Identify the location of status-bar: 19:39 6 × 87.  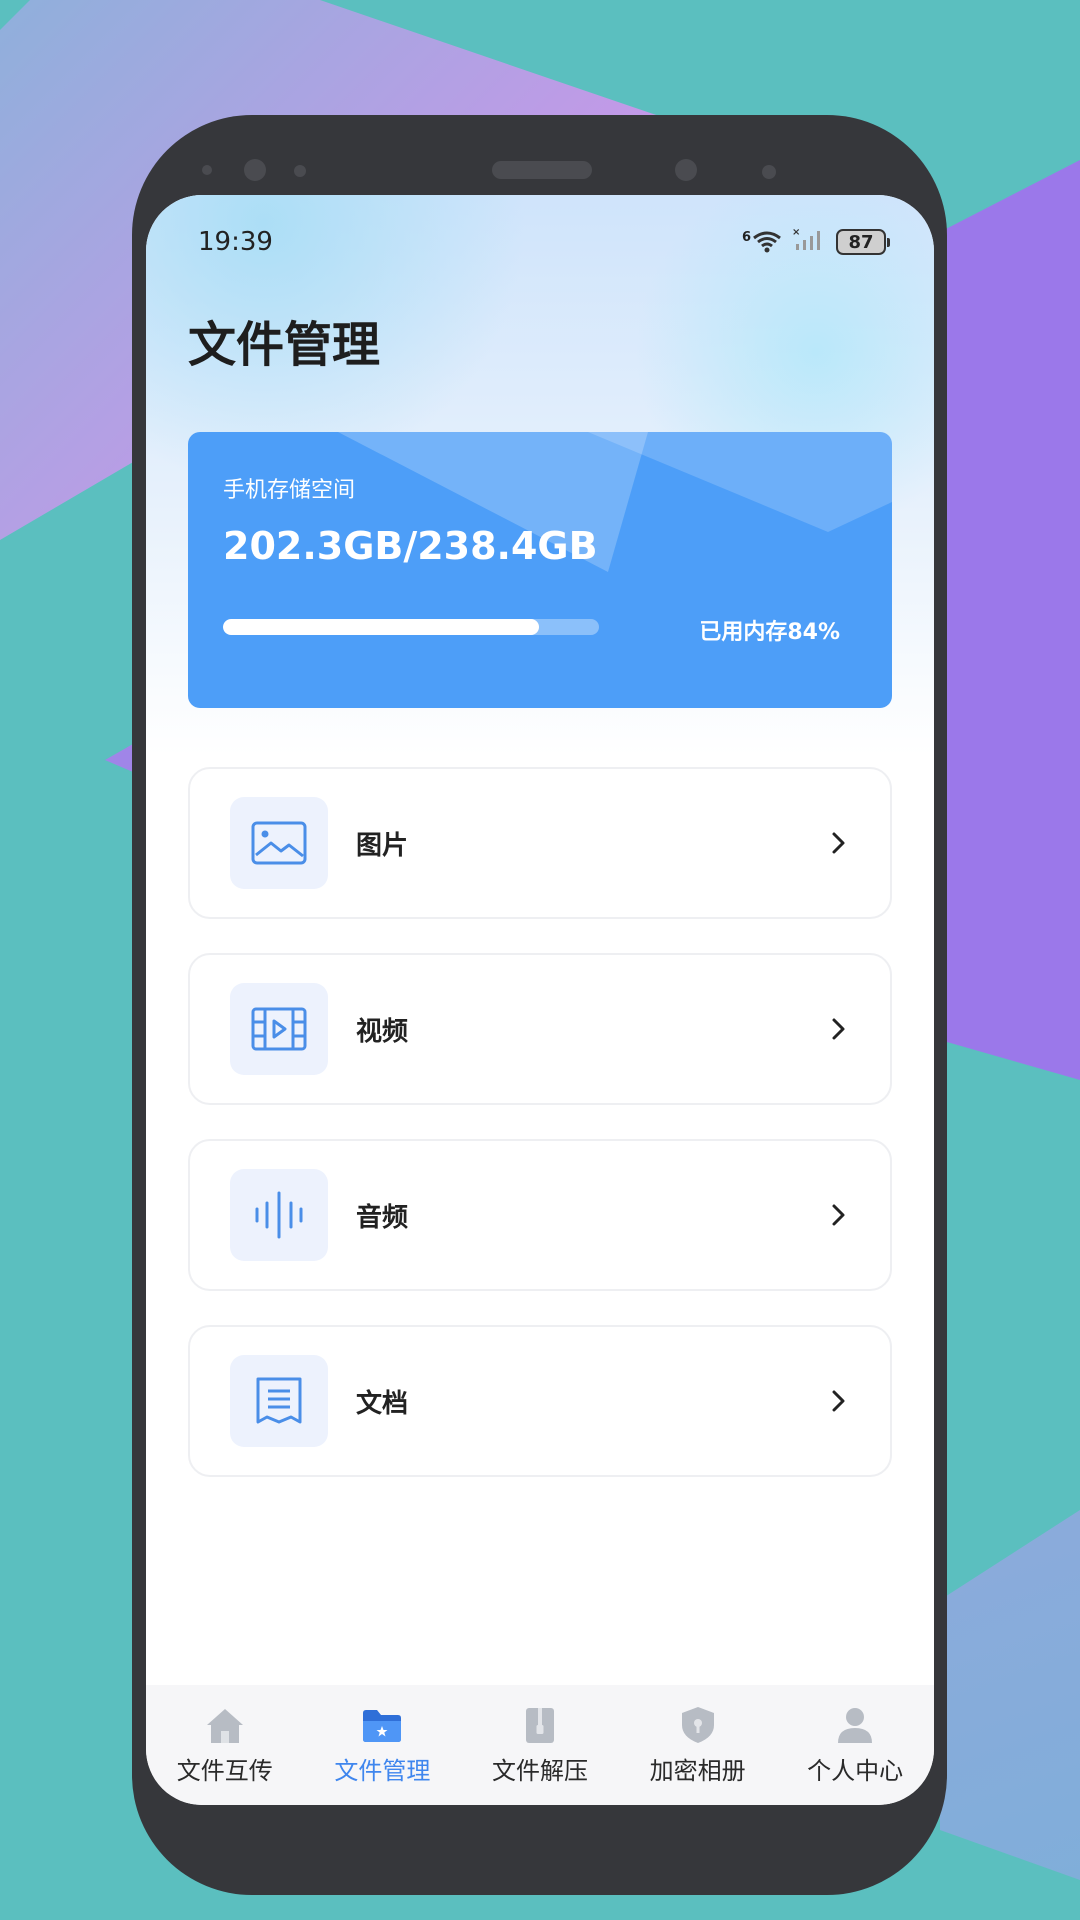
(540, 242).